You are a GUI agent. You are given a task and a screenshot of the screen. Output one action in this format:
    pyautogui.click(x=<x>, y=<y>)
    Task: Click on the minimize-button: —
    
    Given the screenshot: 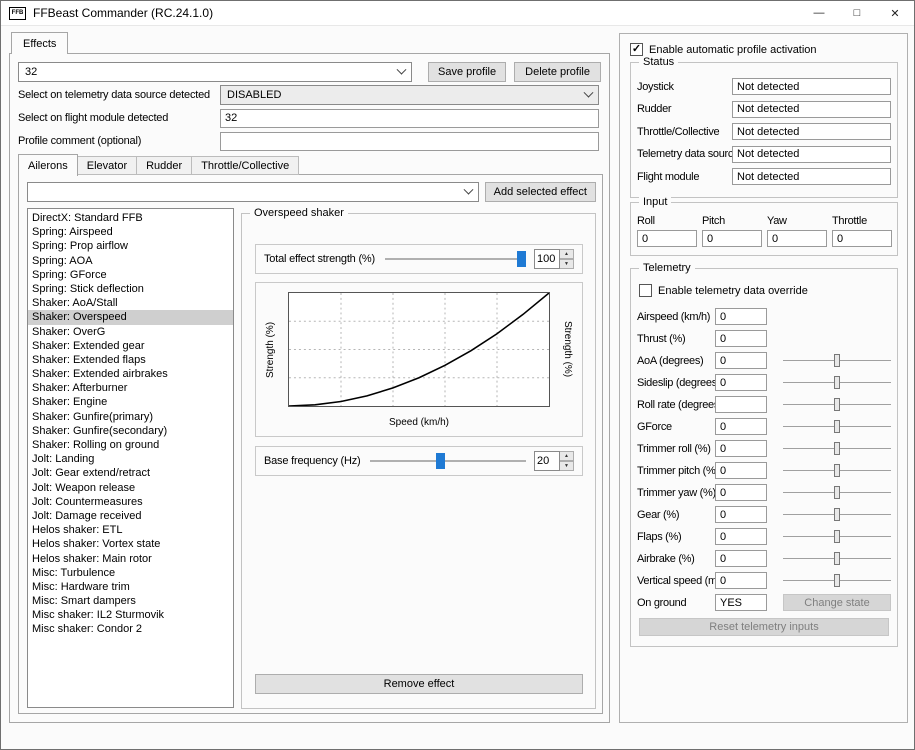 What is the action you would take?
    pyautogui.click(x=819, y=13)
    